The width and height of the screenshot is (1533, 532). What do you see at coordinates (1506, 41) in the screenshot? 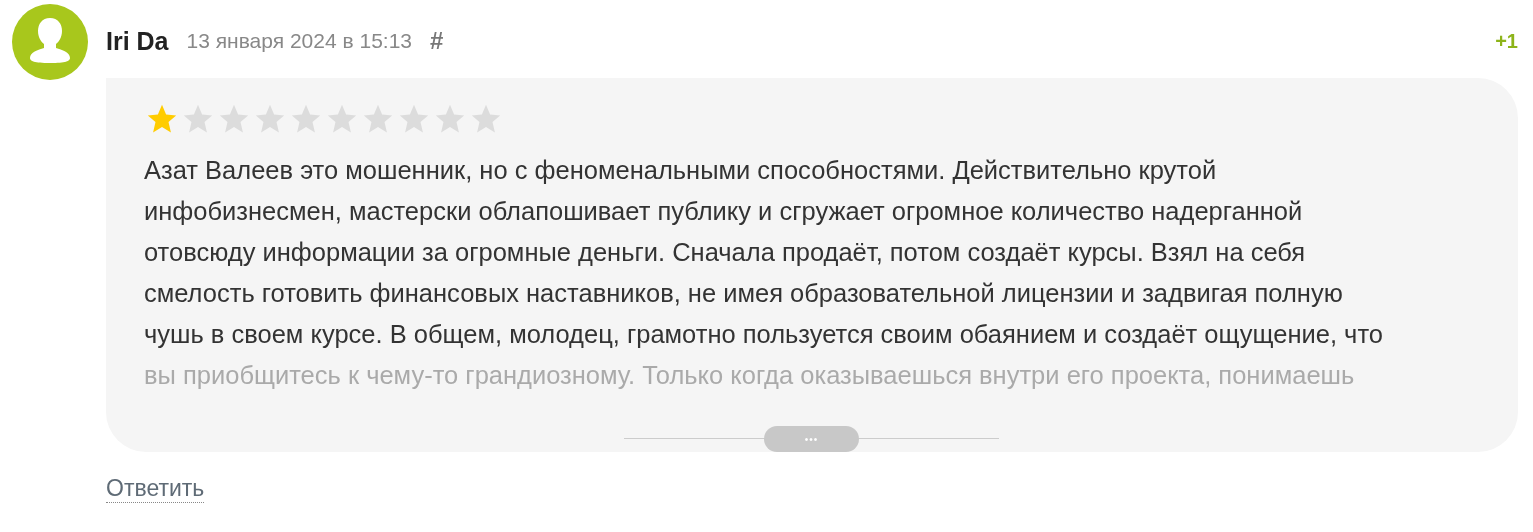
I see `comment-score: +1` at bounding box center [1506, 41].